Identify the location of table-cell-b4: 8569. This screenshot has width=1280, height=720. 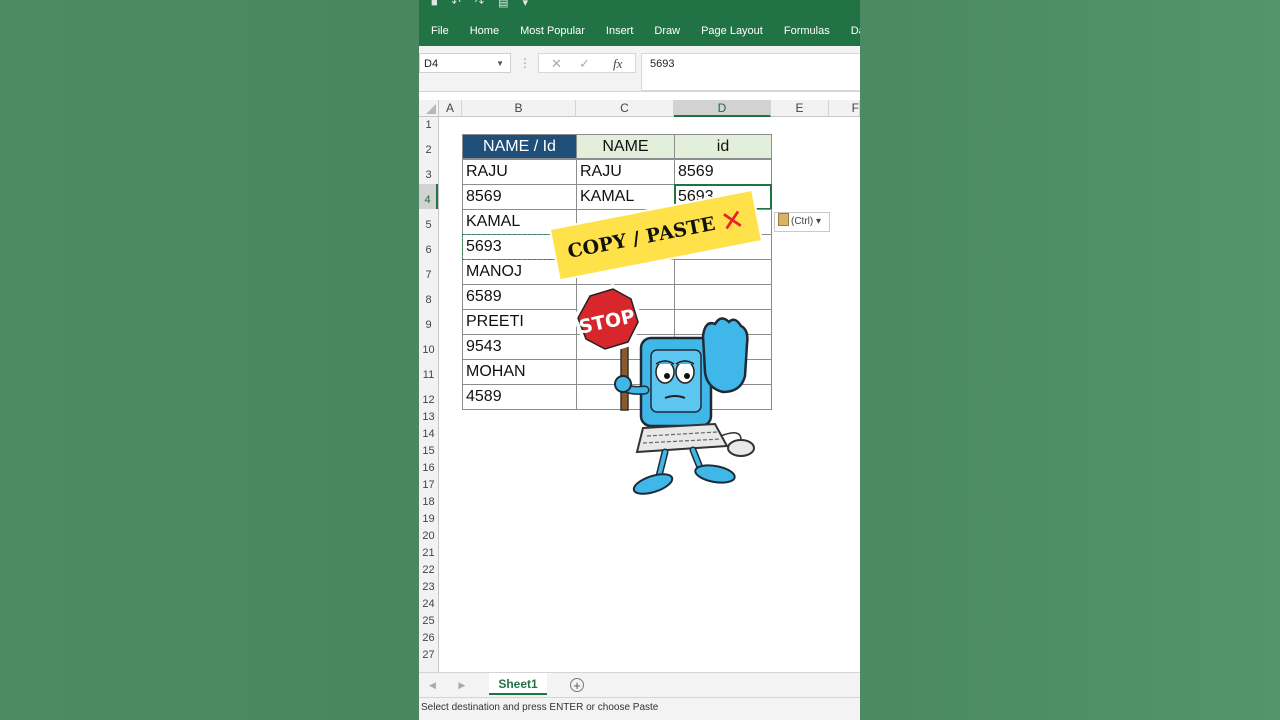
(519, 197).